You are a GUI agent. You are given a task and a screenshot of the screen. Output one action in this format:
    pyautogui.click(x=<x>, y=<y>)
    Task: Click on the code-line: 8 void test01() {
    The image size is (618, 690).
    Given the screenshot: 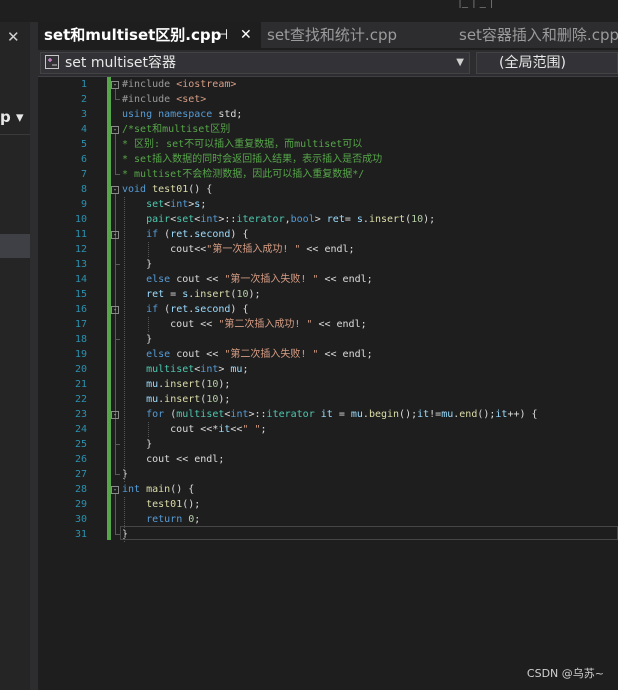 What is the action you would take?
    pyautogui.click(x=328, y=189)
    